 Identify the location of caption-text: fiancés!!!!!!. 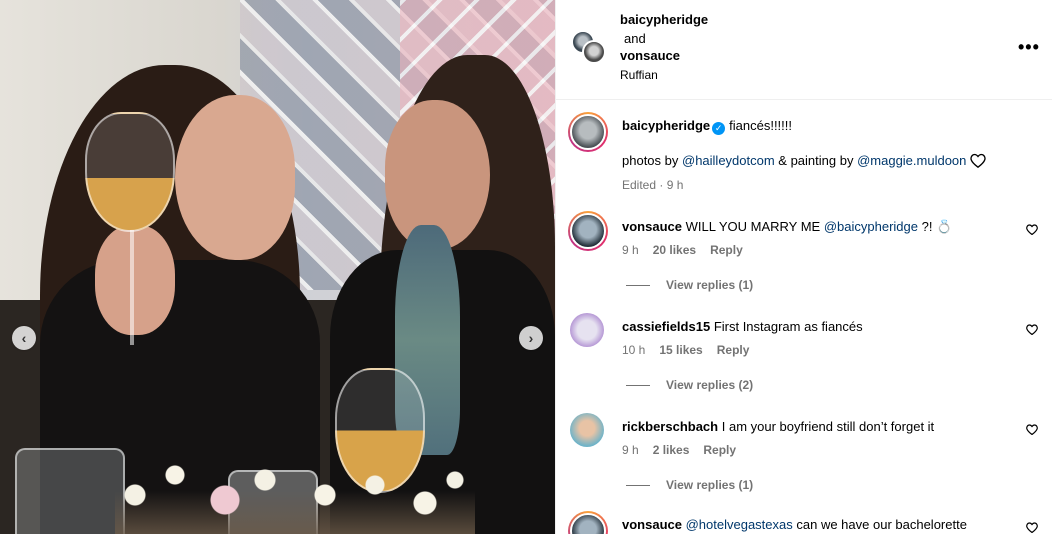
(761, 125).